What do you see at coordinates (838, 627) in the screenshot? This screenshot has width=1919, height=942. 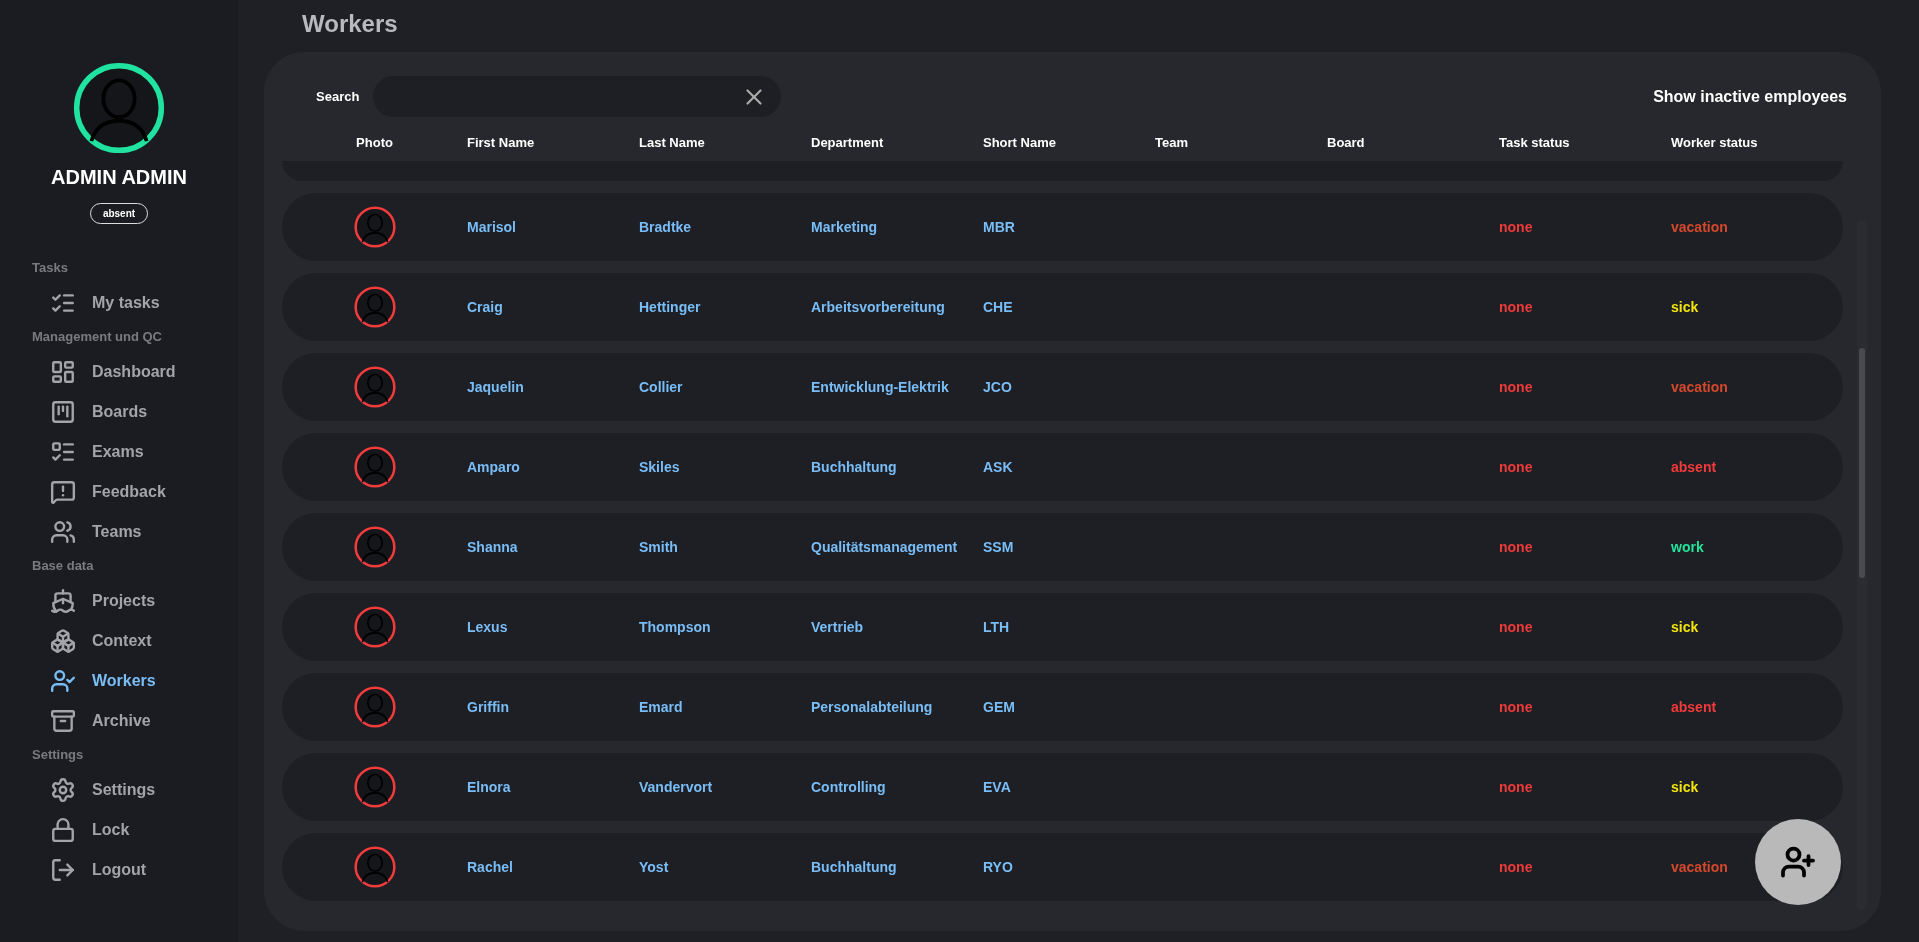 I see `table-cell-text: Vertrieb` at bounding box center [838, 627].